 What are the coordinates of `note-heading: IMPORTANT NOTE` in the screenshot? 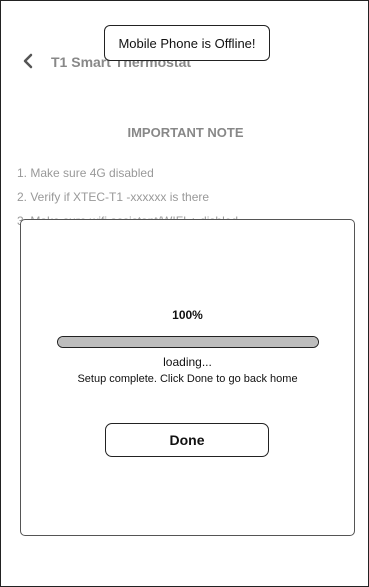 It's located at (185, 132).